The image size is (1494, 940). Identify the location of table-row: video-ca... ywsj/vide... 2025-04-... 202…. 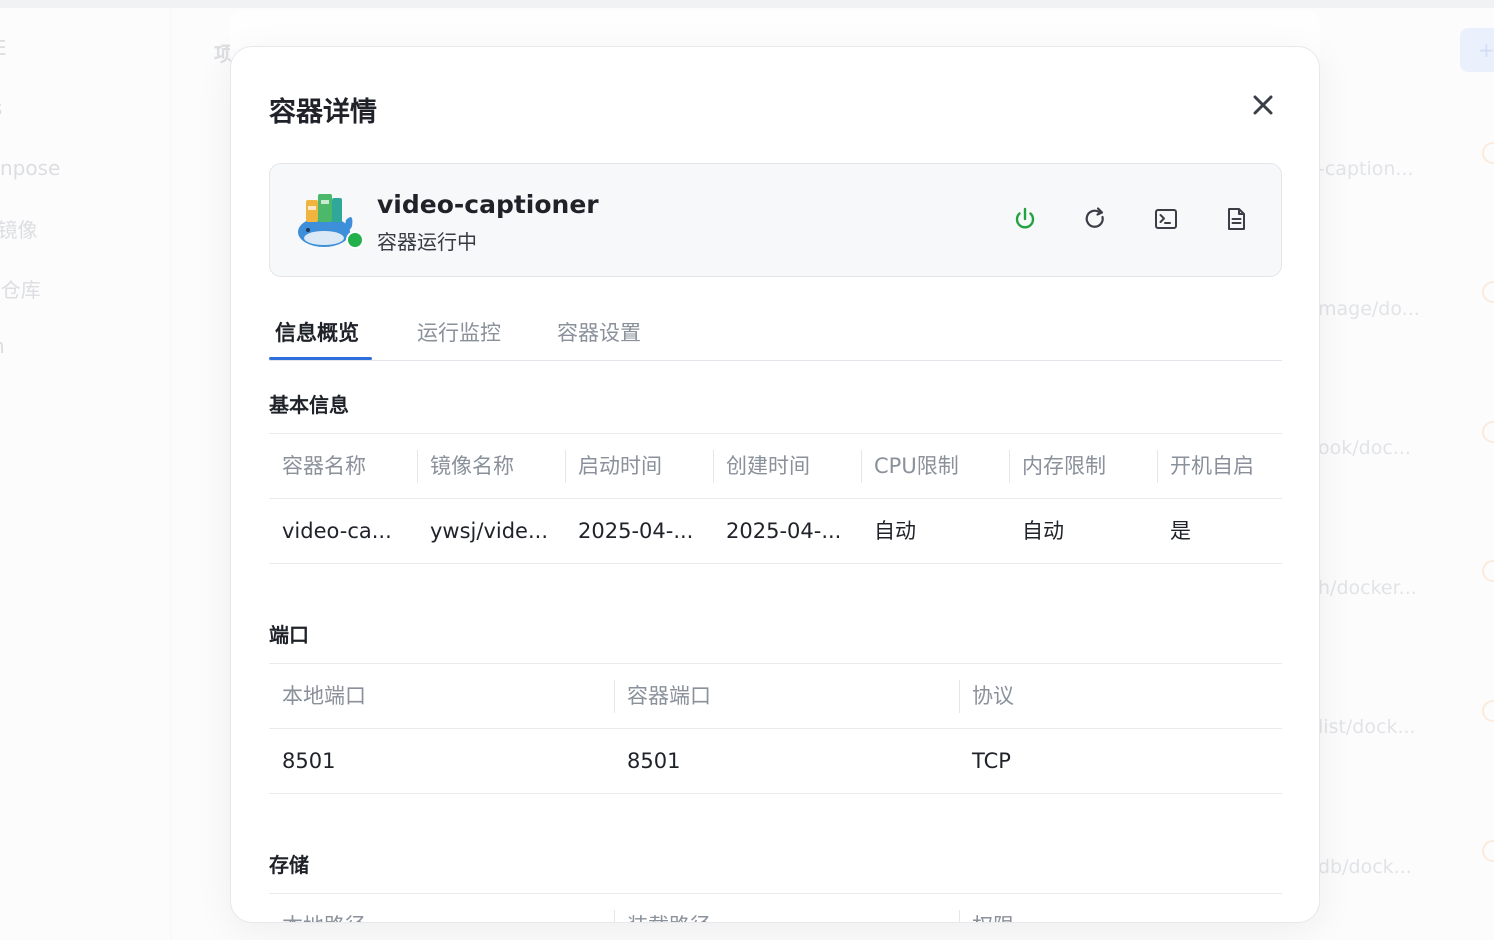
(775, 531).